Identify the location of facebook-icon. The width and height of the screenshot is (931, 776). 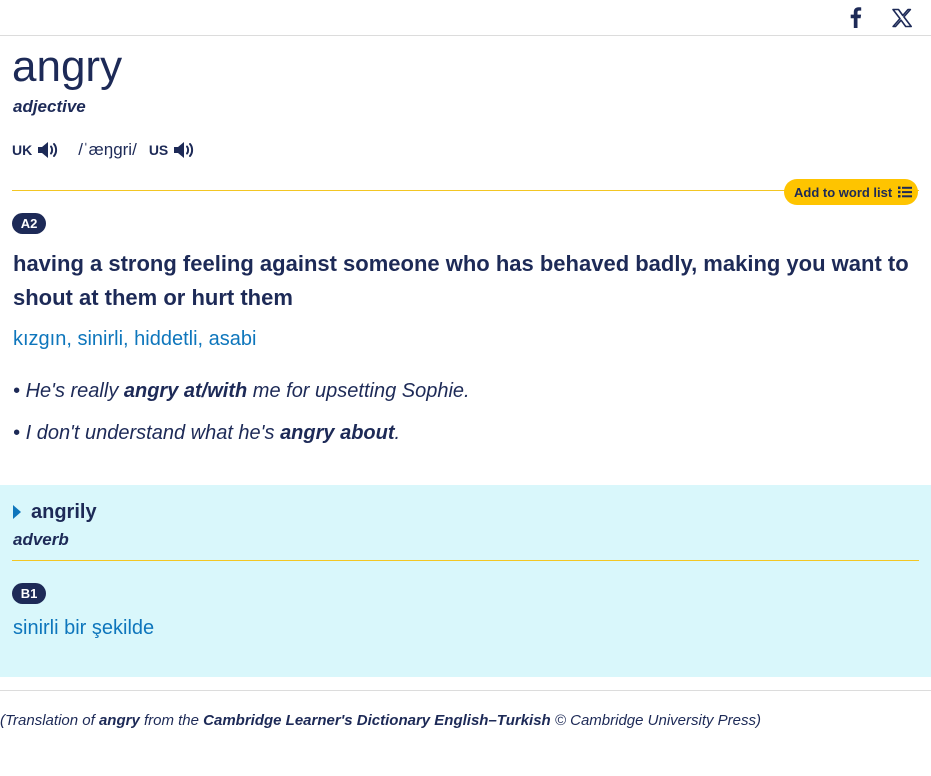
(856, 17).